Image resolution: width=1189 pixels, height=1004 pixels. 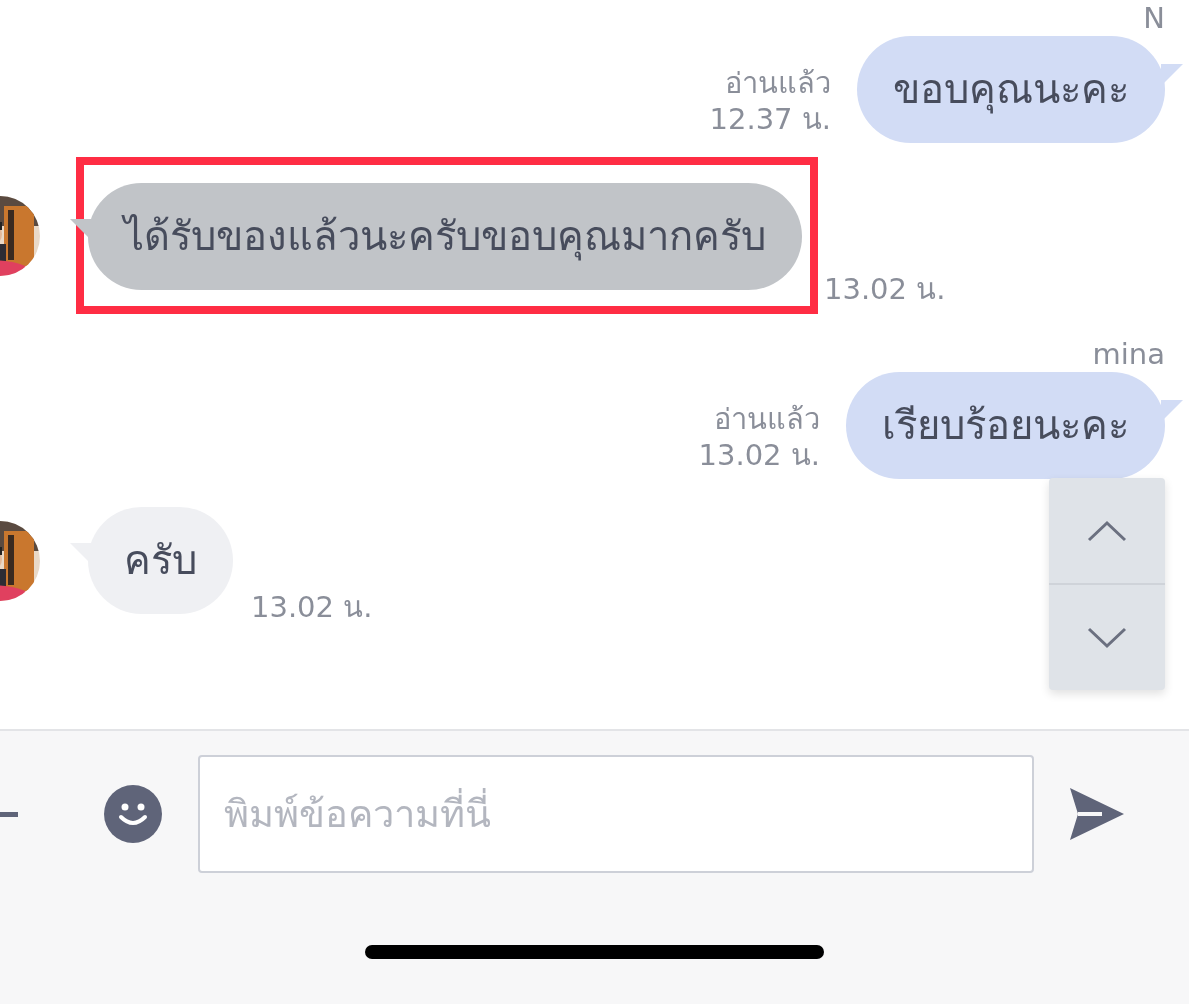 I want to click on plus-icon, so click(x=9, y=814).